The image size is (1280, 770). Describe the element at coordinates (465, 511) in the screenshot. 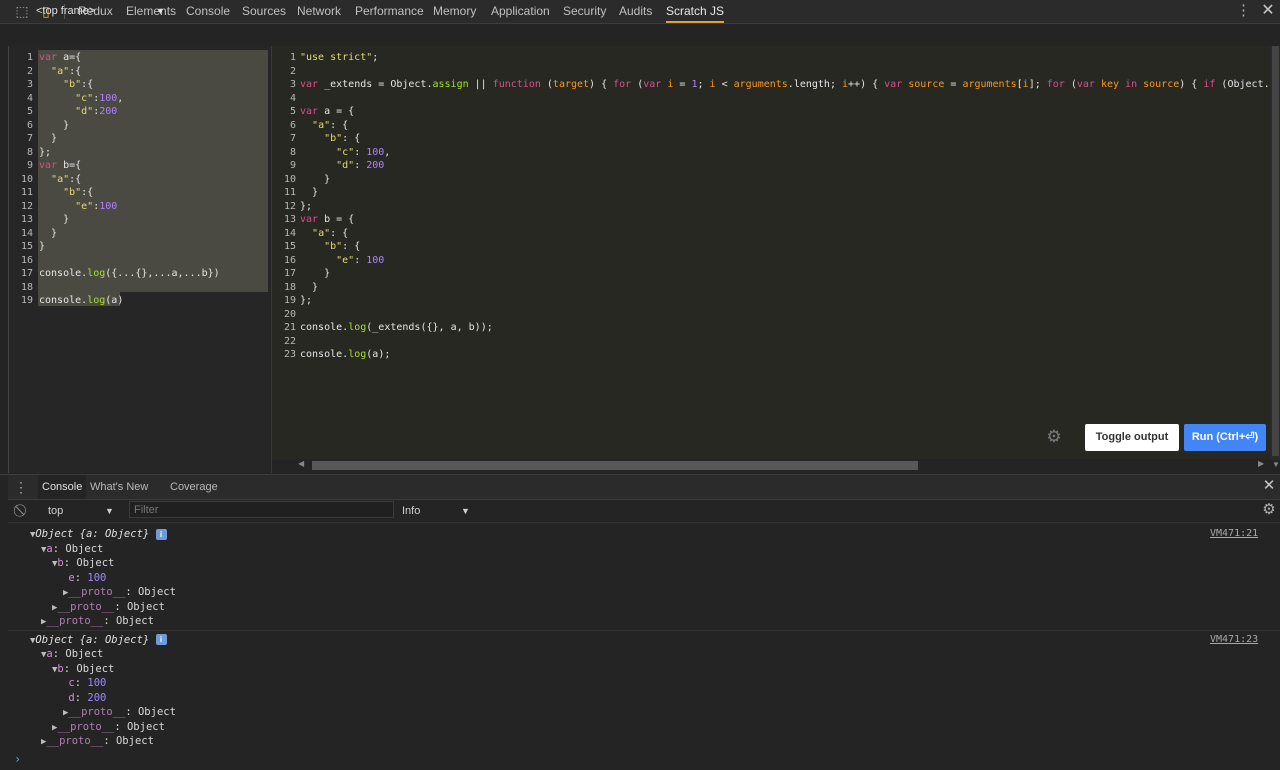

I see `log-level-arrow-icon: ▼` at that location.